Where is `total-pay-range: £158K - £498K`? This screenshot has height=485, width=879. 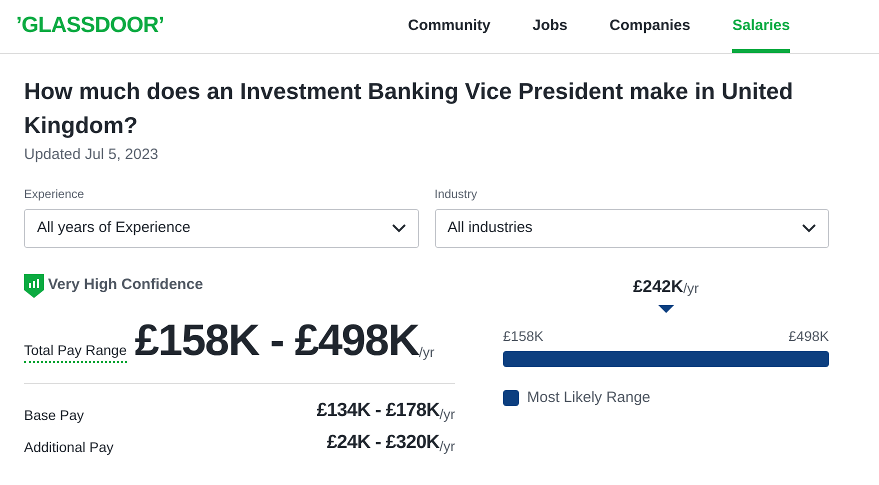
total-pay-range: £158K - £498K is located at coordinates (276, 340).